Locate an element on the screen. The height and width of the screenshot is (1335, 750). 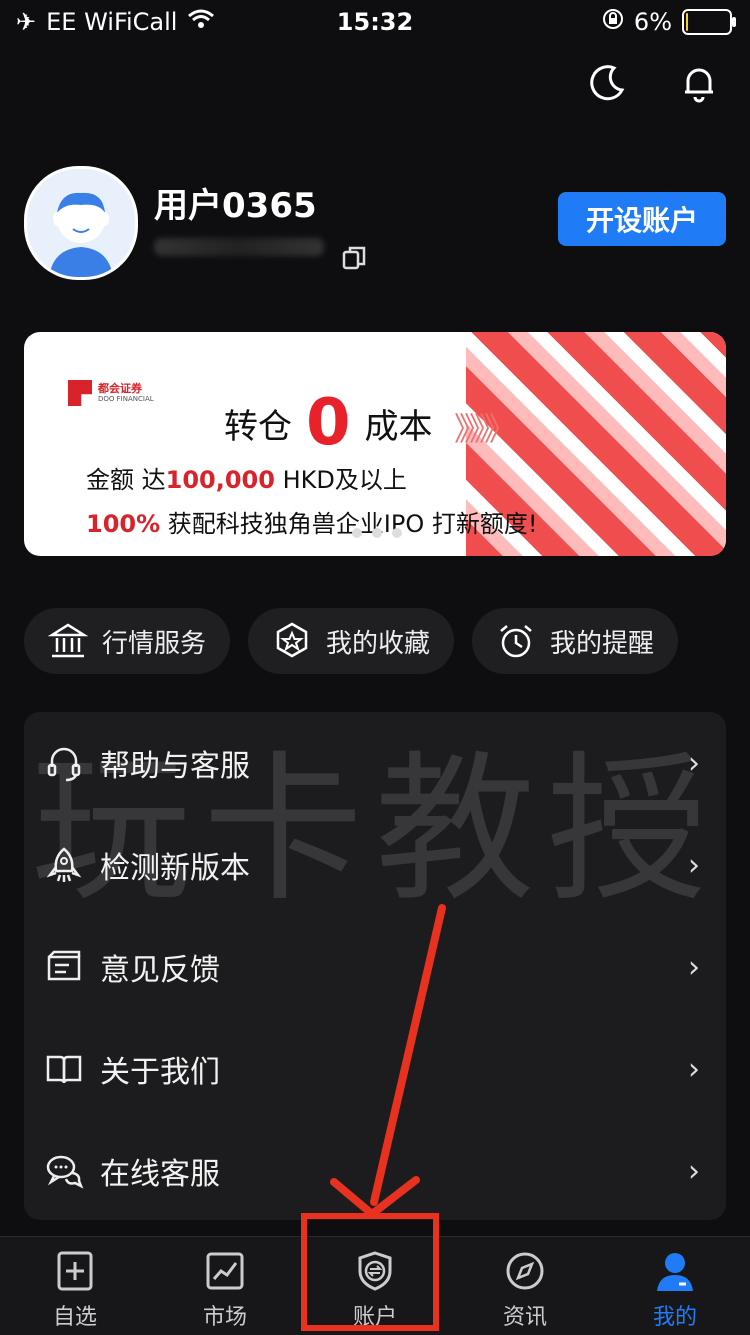
moon-icon is located at coordinates (607, 85).